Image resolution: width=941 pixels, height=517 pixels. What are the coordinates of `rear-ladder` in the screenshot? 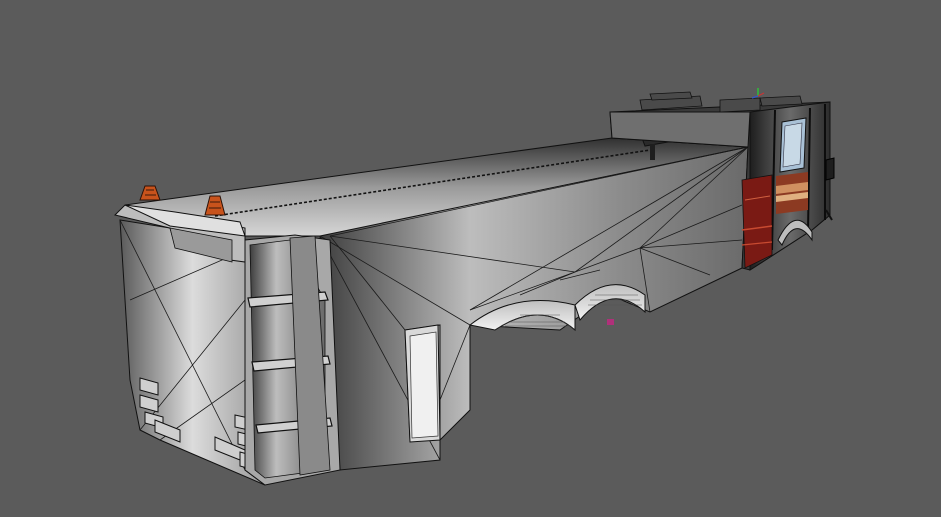 It's located at (292, 360).